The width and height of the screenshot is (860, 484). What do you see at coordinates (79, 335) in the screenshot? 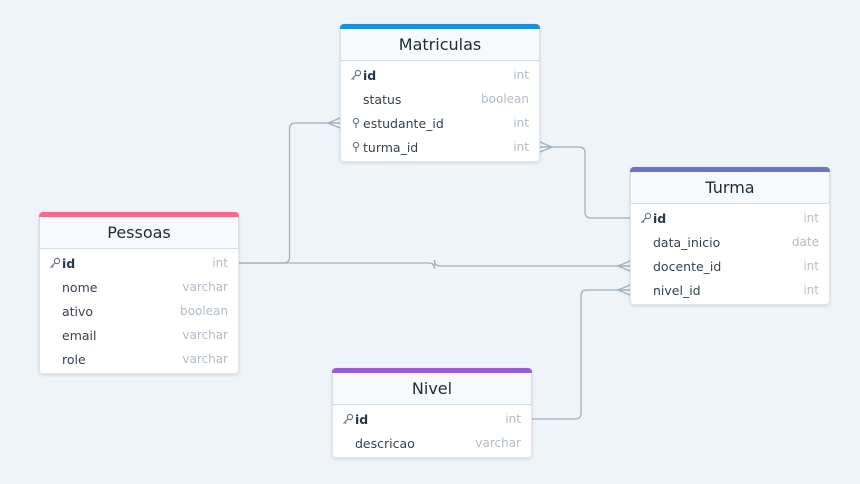
I see `column-name: email` at bounding box center [79, 335].